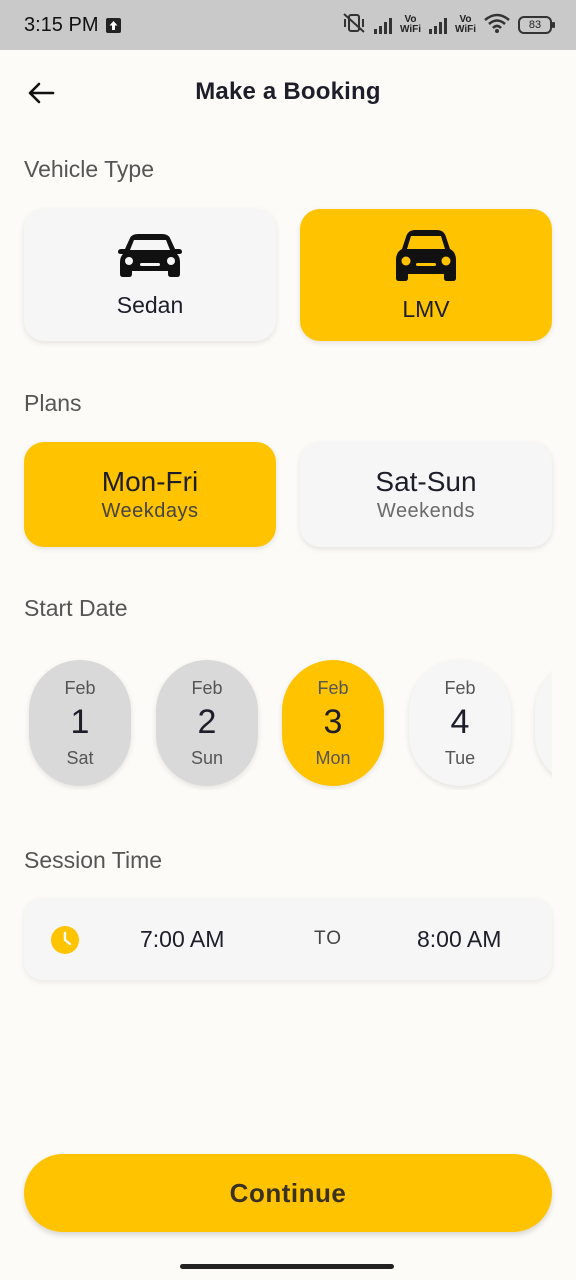 This screenshot has width=576, height=1280. I want to click on back-button, so click(41, 93).